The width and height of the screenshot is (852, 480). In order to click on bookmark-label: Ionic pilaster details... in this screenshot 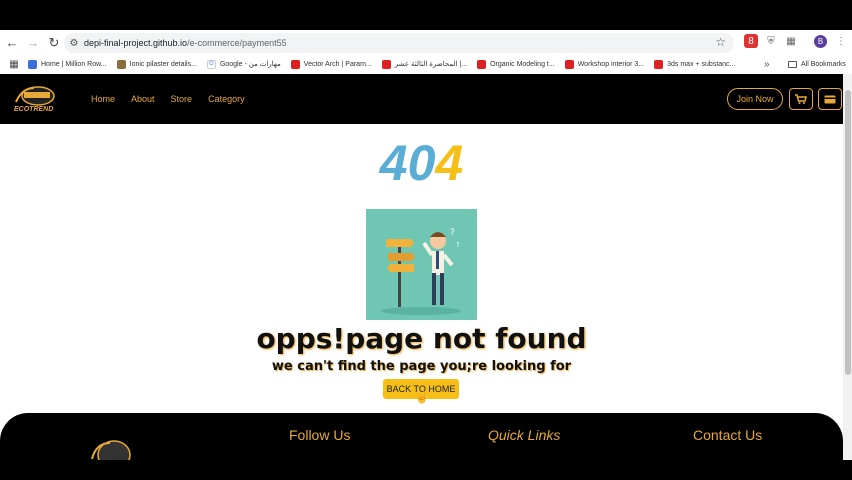, I will do `click(163, 64)`.